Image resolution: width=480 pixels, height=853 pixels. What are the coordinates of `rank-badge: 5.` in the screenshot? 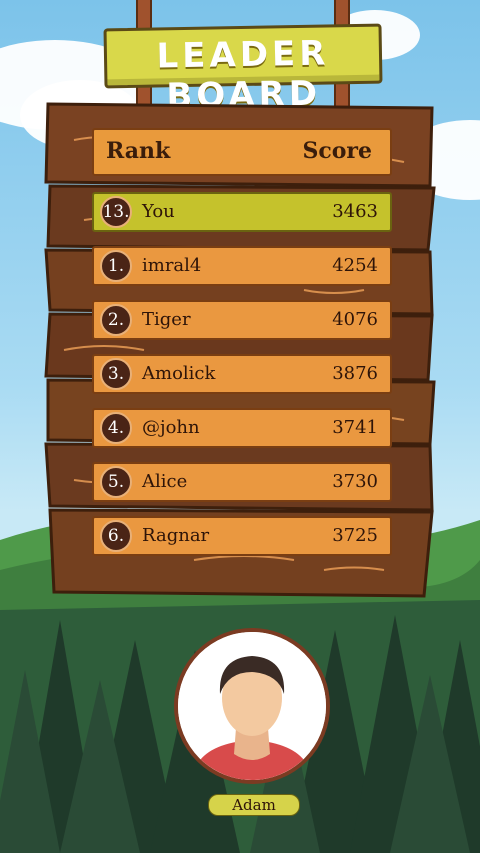 It's located at (116, 482).